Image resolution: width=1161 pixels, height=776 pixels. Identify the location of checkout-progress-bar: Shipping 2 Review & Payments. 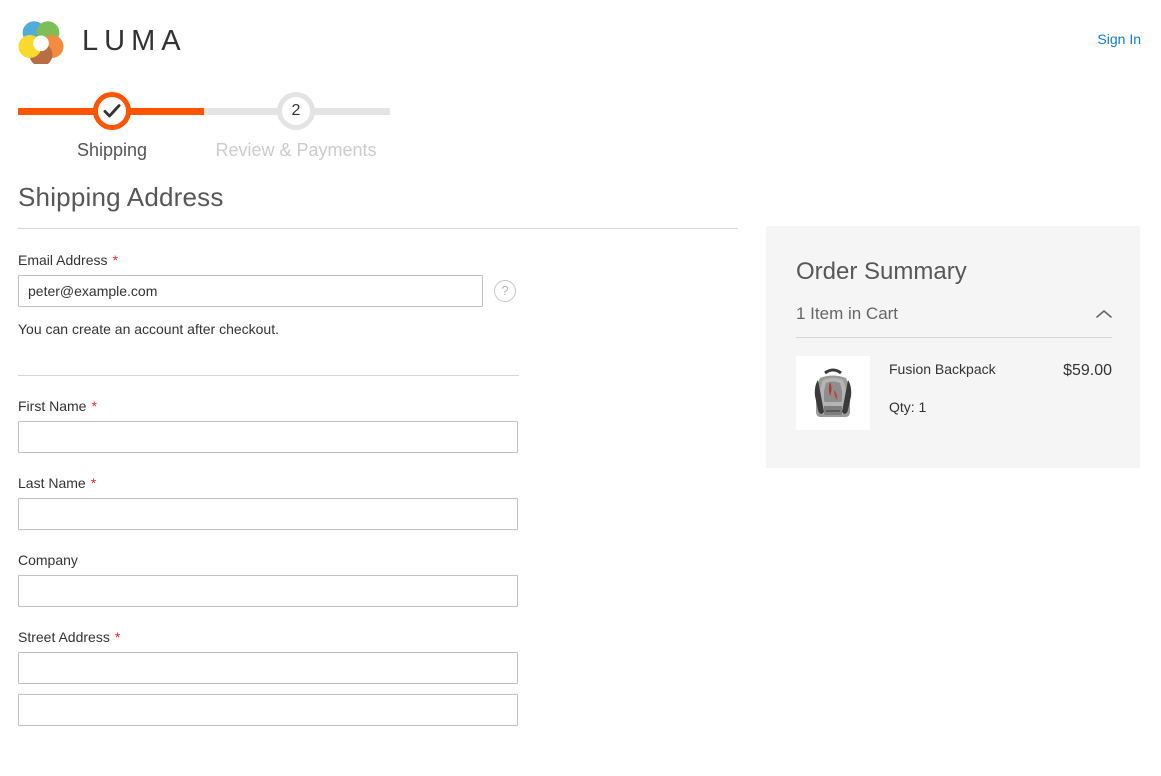
(204, 124).